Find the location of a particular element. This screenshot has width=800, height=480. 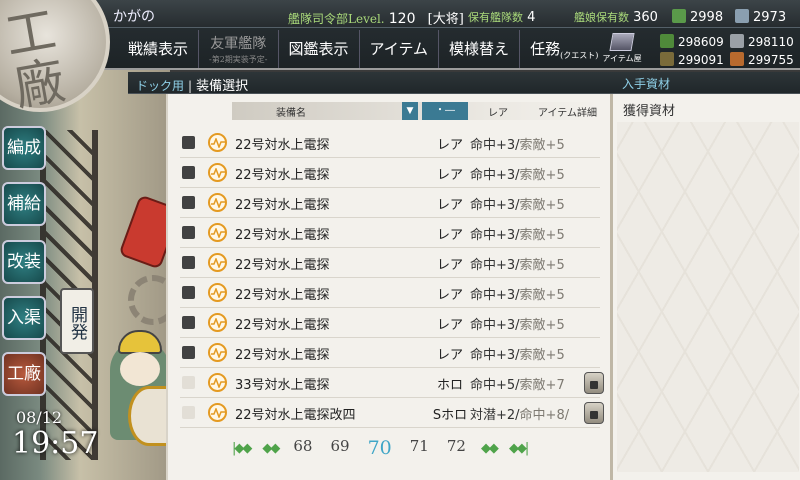

date-display: 08/12 is located at coordinates (39, 417).